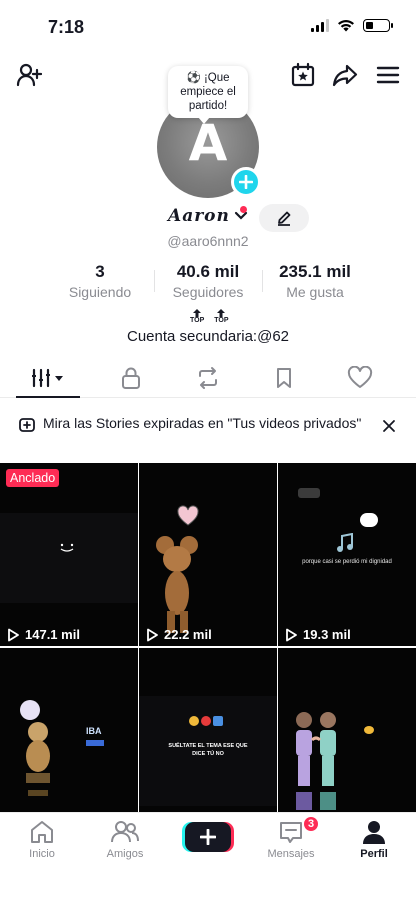 The image size is (416, 901). Describe the element at coordinates (188, 515) in the screenshot. I see `heart-sticker` at that location.